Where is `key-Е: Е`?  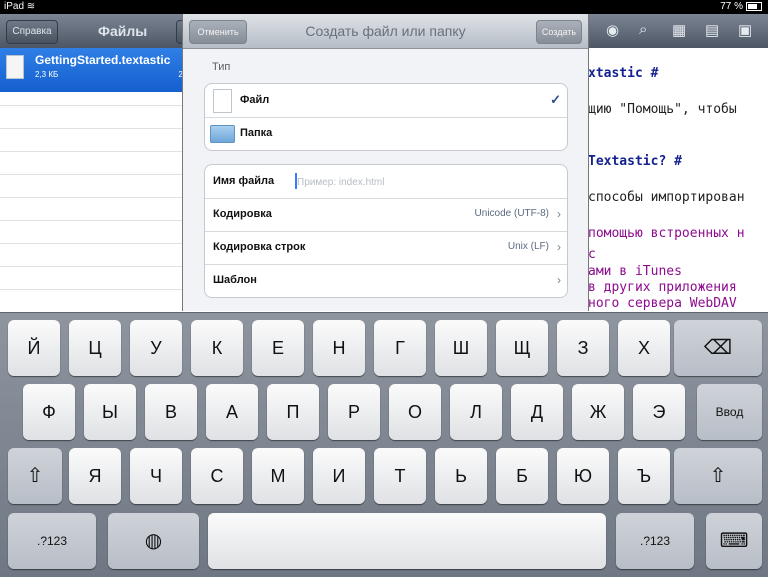
key-Е: Е is located at coordinates (278, 348).